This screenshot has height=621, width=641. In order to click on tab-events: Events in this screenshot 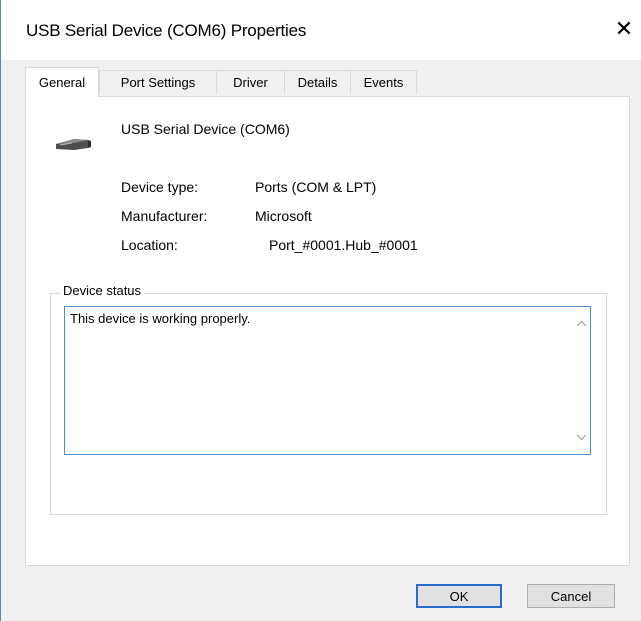, I will do `click(383, 82)`.